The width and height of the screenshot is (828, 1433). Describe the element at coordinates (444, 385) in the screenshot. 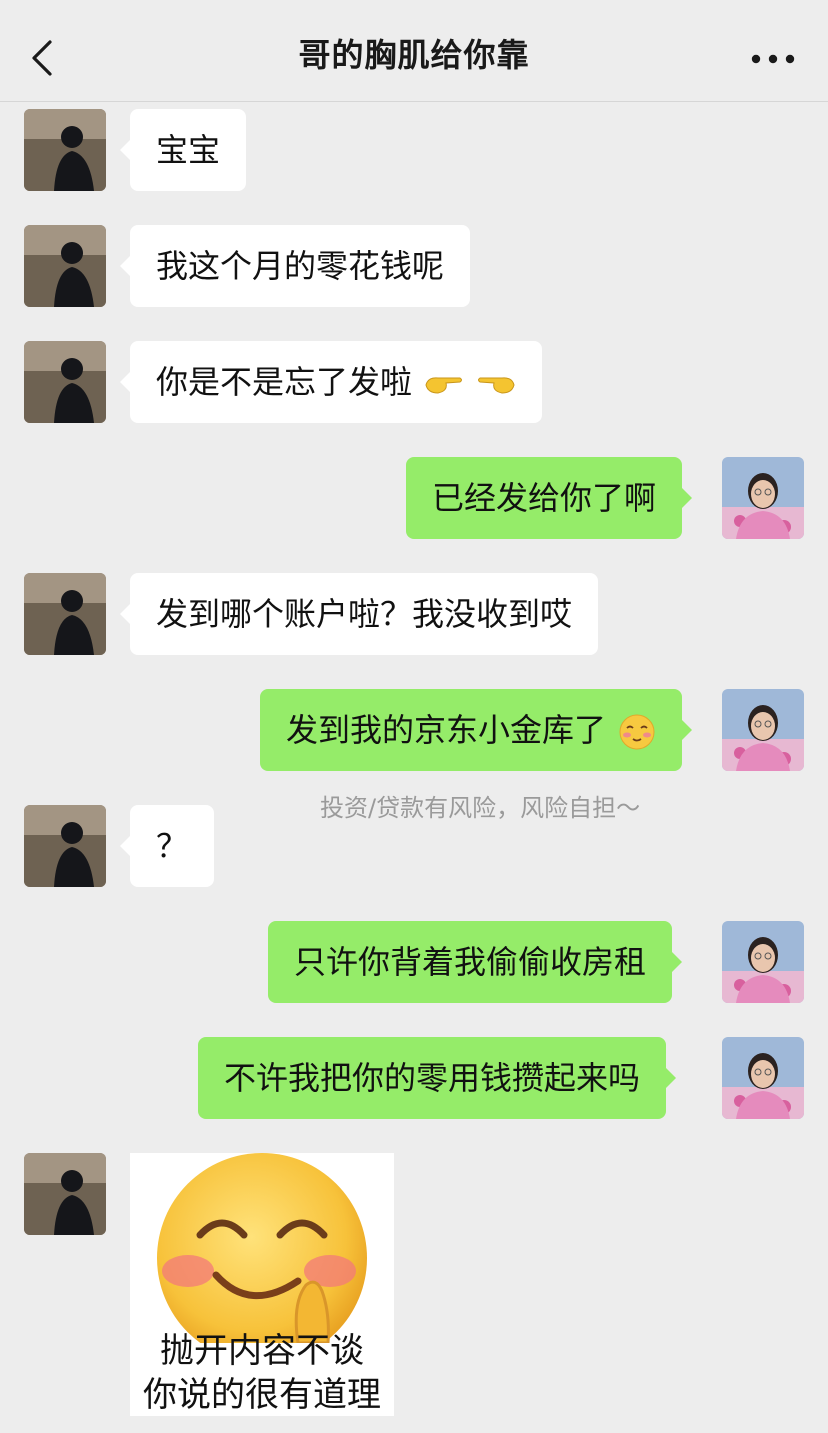

I see `pointing-right-icon` at that location.